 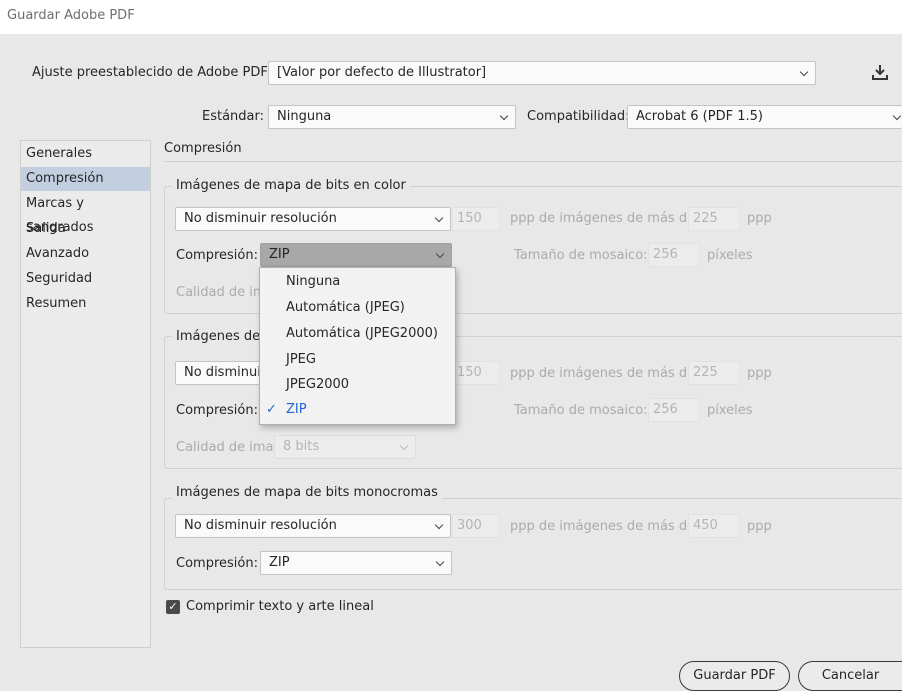 I want to click on color-compression-value: ZIP, so click(x=279, y=254).